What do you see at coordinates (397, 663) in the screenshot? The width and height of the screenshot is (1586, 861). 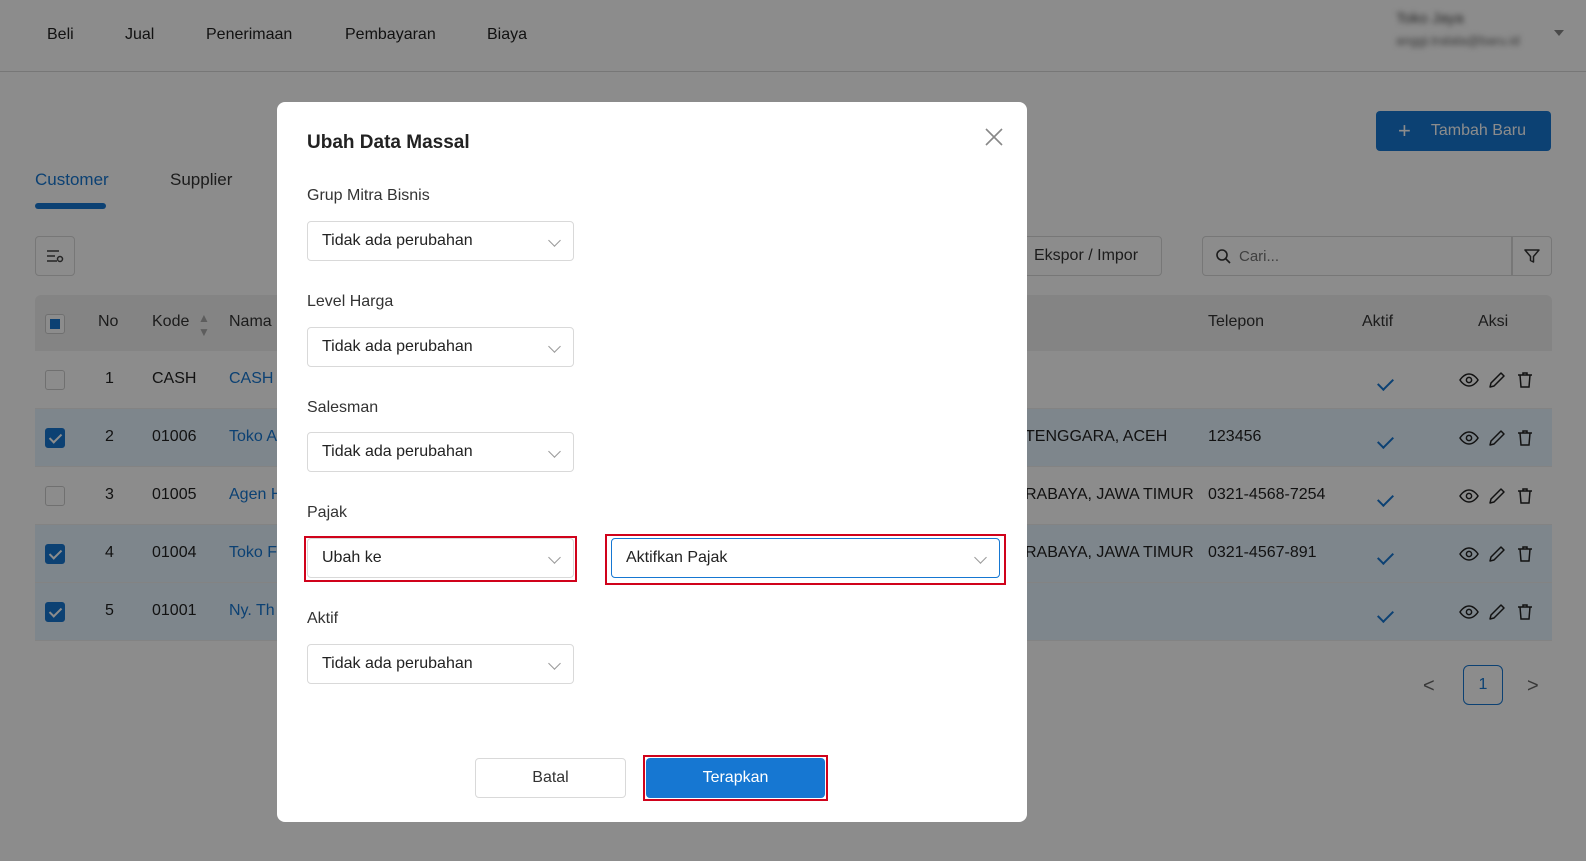 I see `aktif-value: Tidak ada perubahan` at bounding box center [397, 663].